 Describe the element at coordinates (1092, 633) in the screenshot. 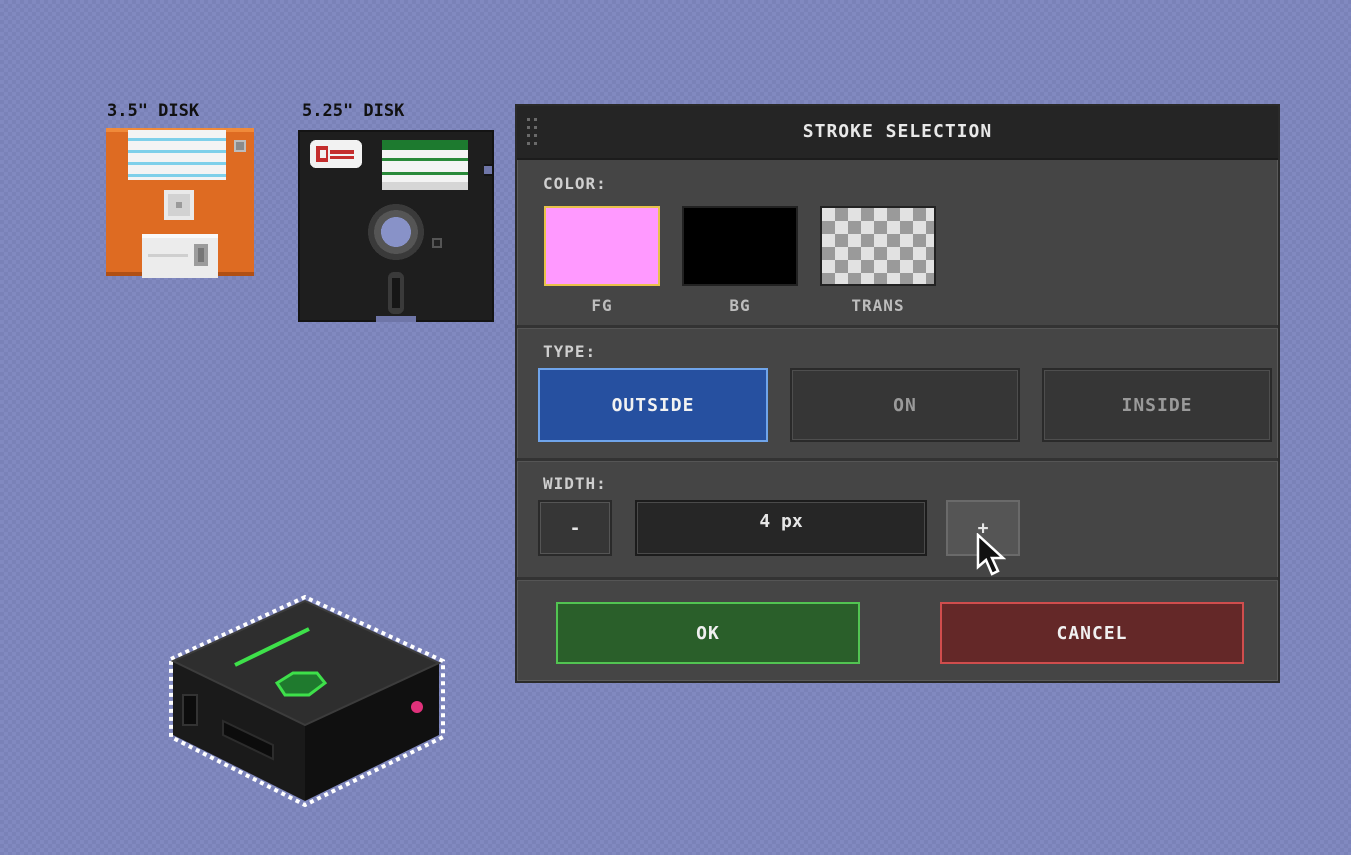

I see `cancel-button: CANCEL` at that location.